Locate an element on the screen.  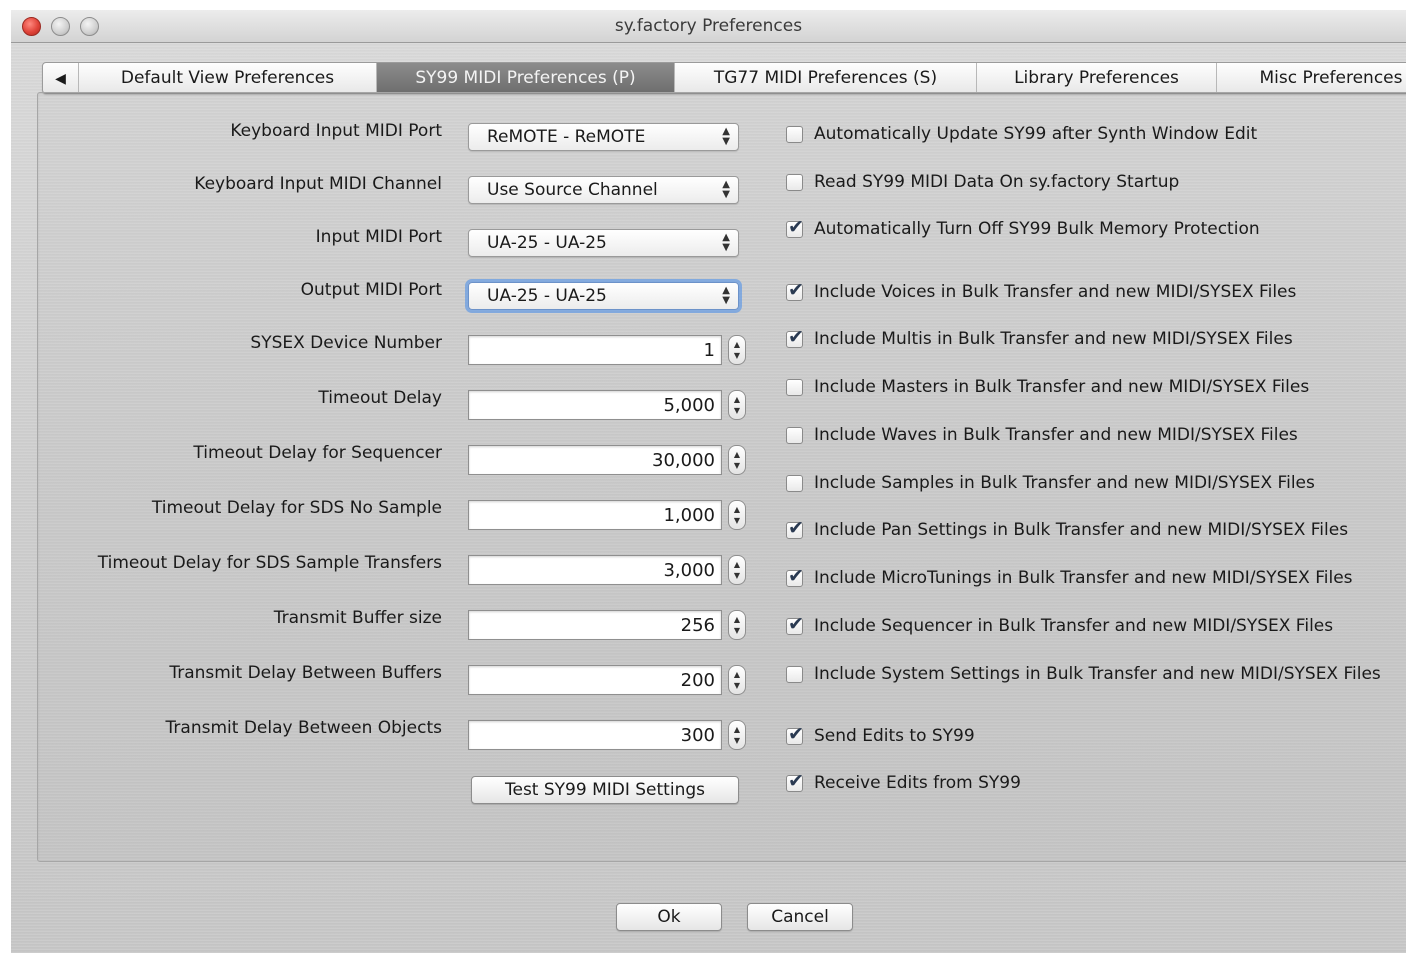
timeout-delay-stepper: ▲ ▼ is located at coordinates (737, 405).